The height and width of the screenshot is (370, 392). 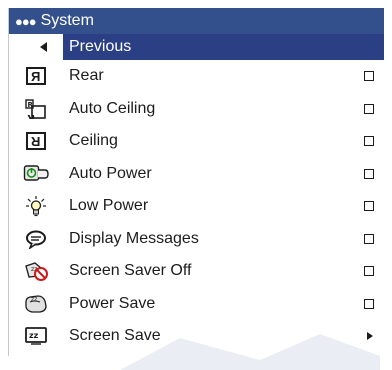 What do you see at coordinates (196, 336) in the screenshot?
I see `menu-item-screen-save: zz Screen Save` at bounding box center [196, 336].